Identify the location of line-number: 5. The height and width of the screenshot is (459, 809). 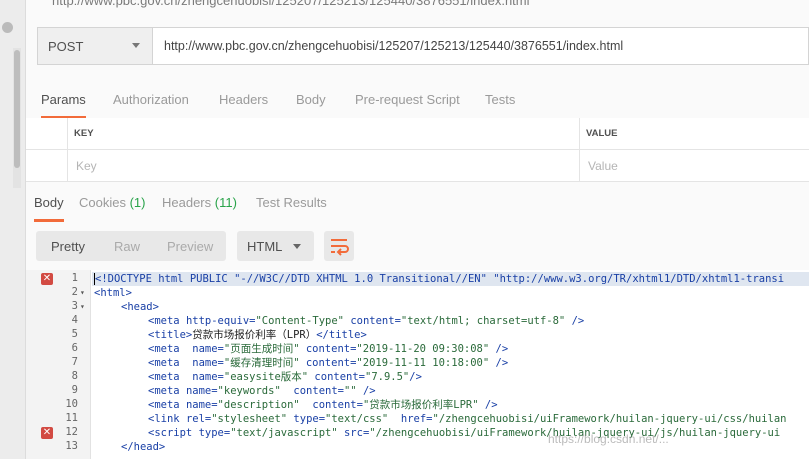
(74, 334).